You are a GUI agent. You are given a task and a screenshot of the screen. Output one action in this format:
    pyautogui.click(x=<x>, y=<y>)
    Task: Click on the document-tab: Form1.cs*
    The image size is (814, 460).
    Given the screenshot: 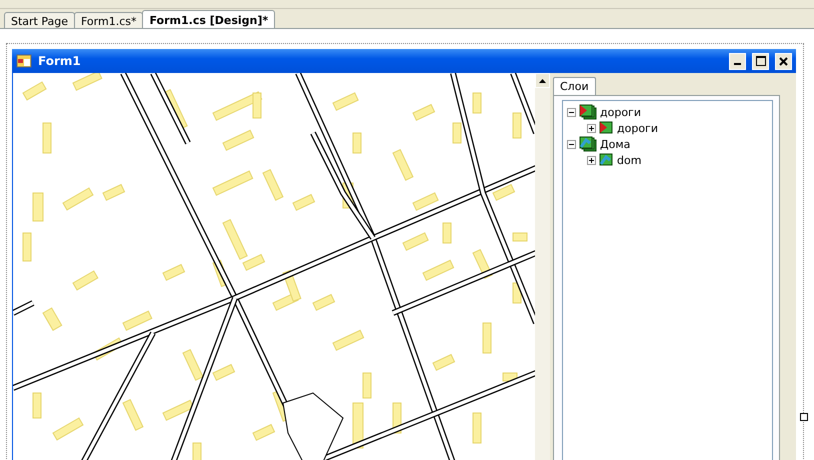 What is the action you would take?
    pyautogui.click(x=109, y=20)
    